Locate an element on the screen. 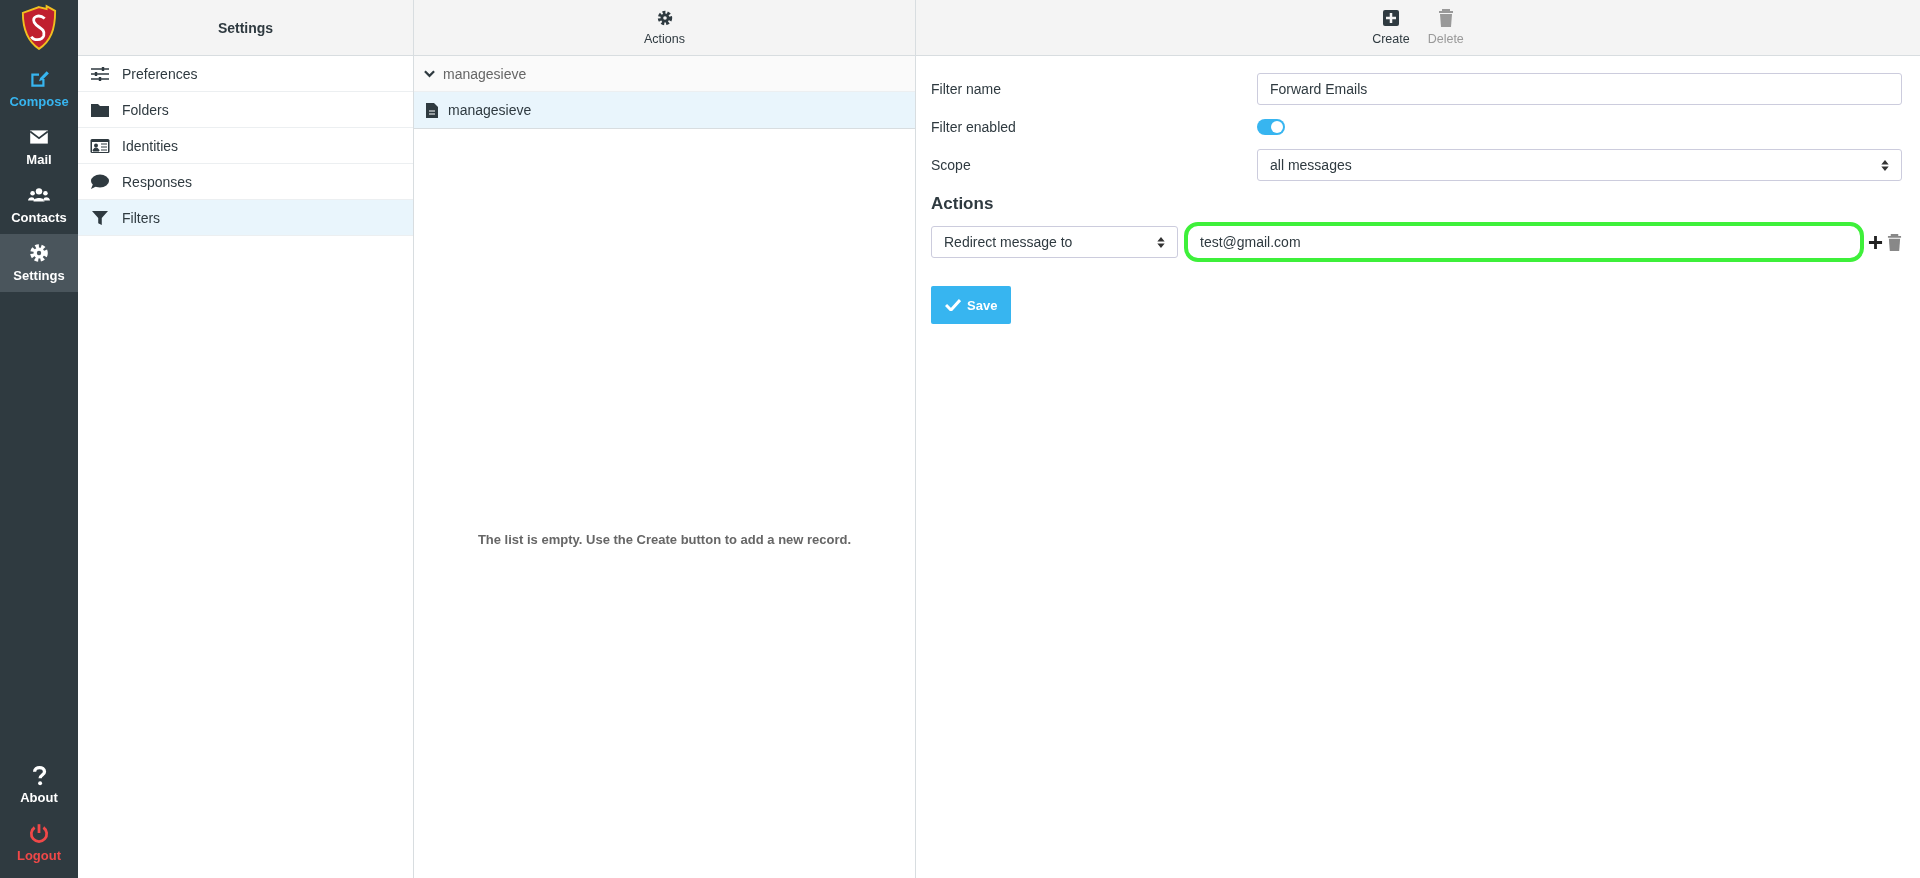 The width and height of the screenshot is (1920, 878). field-label: Filter enabled is located at coordinates (974, 127).